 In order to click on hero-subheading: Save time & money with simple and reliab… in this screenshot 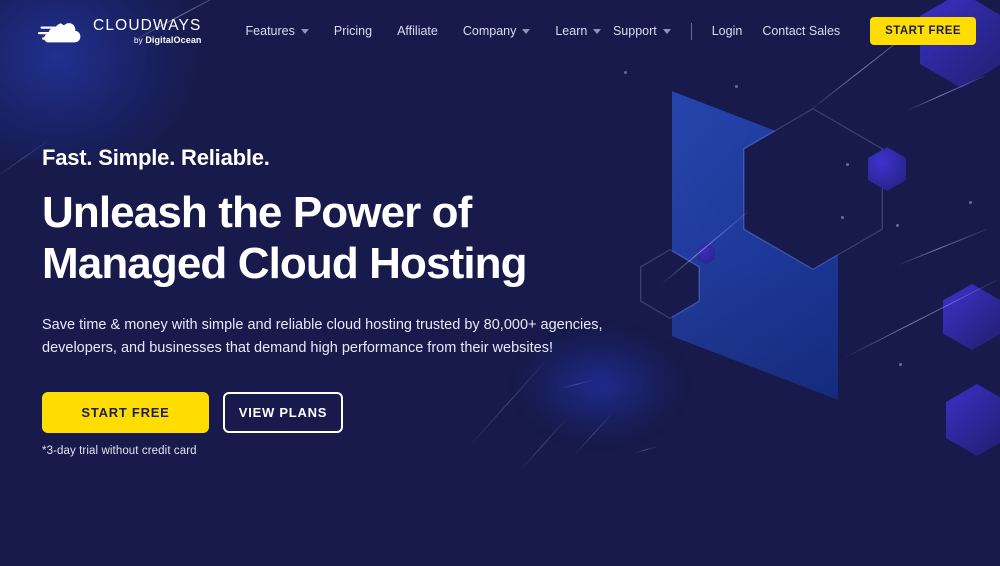, I will do `click(322, 336)`.